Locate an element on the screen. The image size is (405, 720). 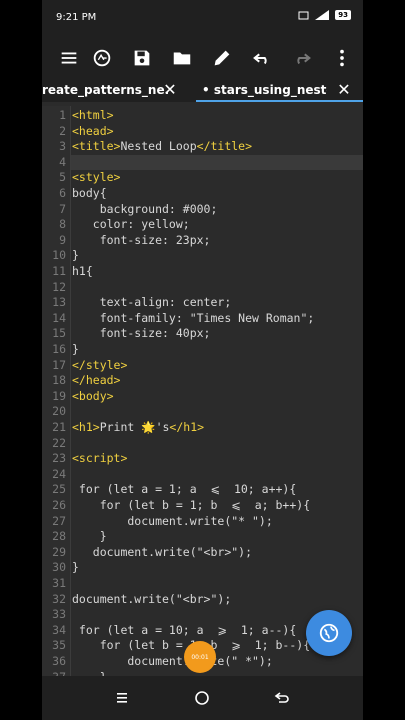
globe-icon is located at coordinates (329, 633).